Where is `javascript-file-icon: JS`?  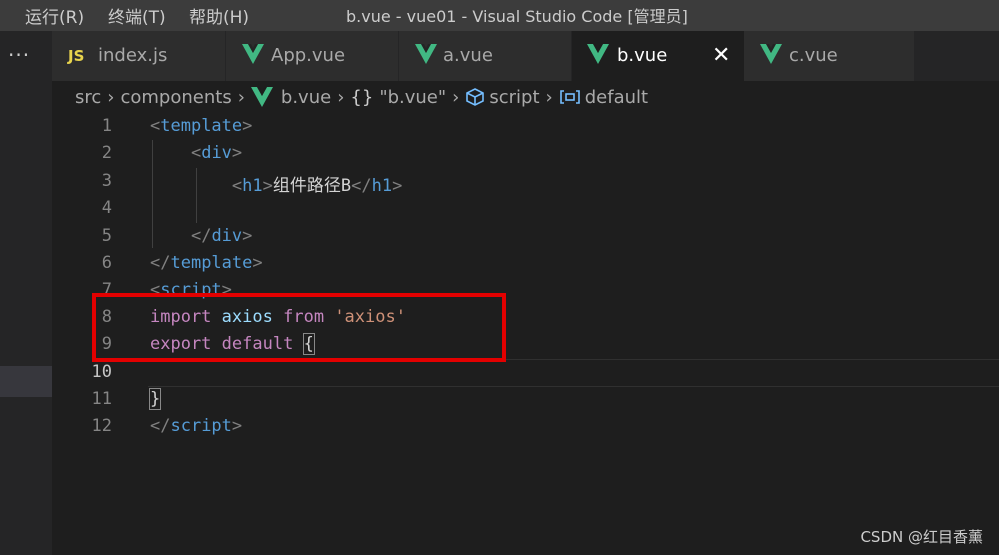
javascript-file-icon: JS is located at coordinates (76, 56).